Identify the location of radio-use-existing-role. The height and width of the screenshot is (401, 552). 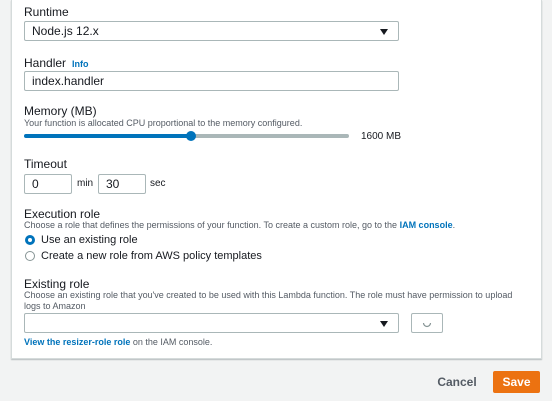
(30, 240).